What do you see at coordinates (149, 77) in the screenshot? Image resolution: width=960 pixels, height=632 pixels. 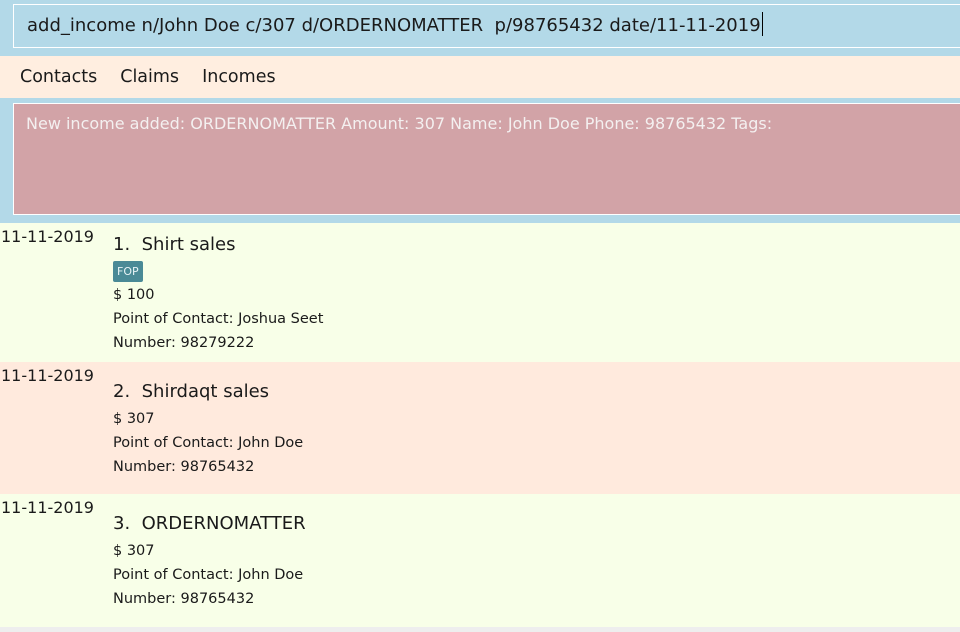 I see `menu-claims: Claims` at bounding box center [149, 77].